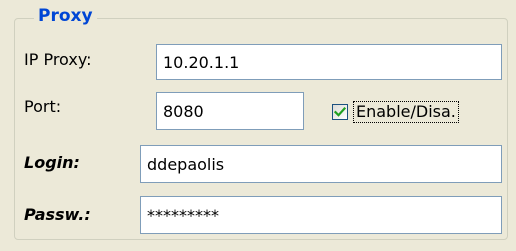 The width and height of the screenshot is (516, 251). I want to click on port-input: 8080, so click(230, 111).